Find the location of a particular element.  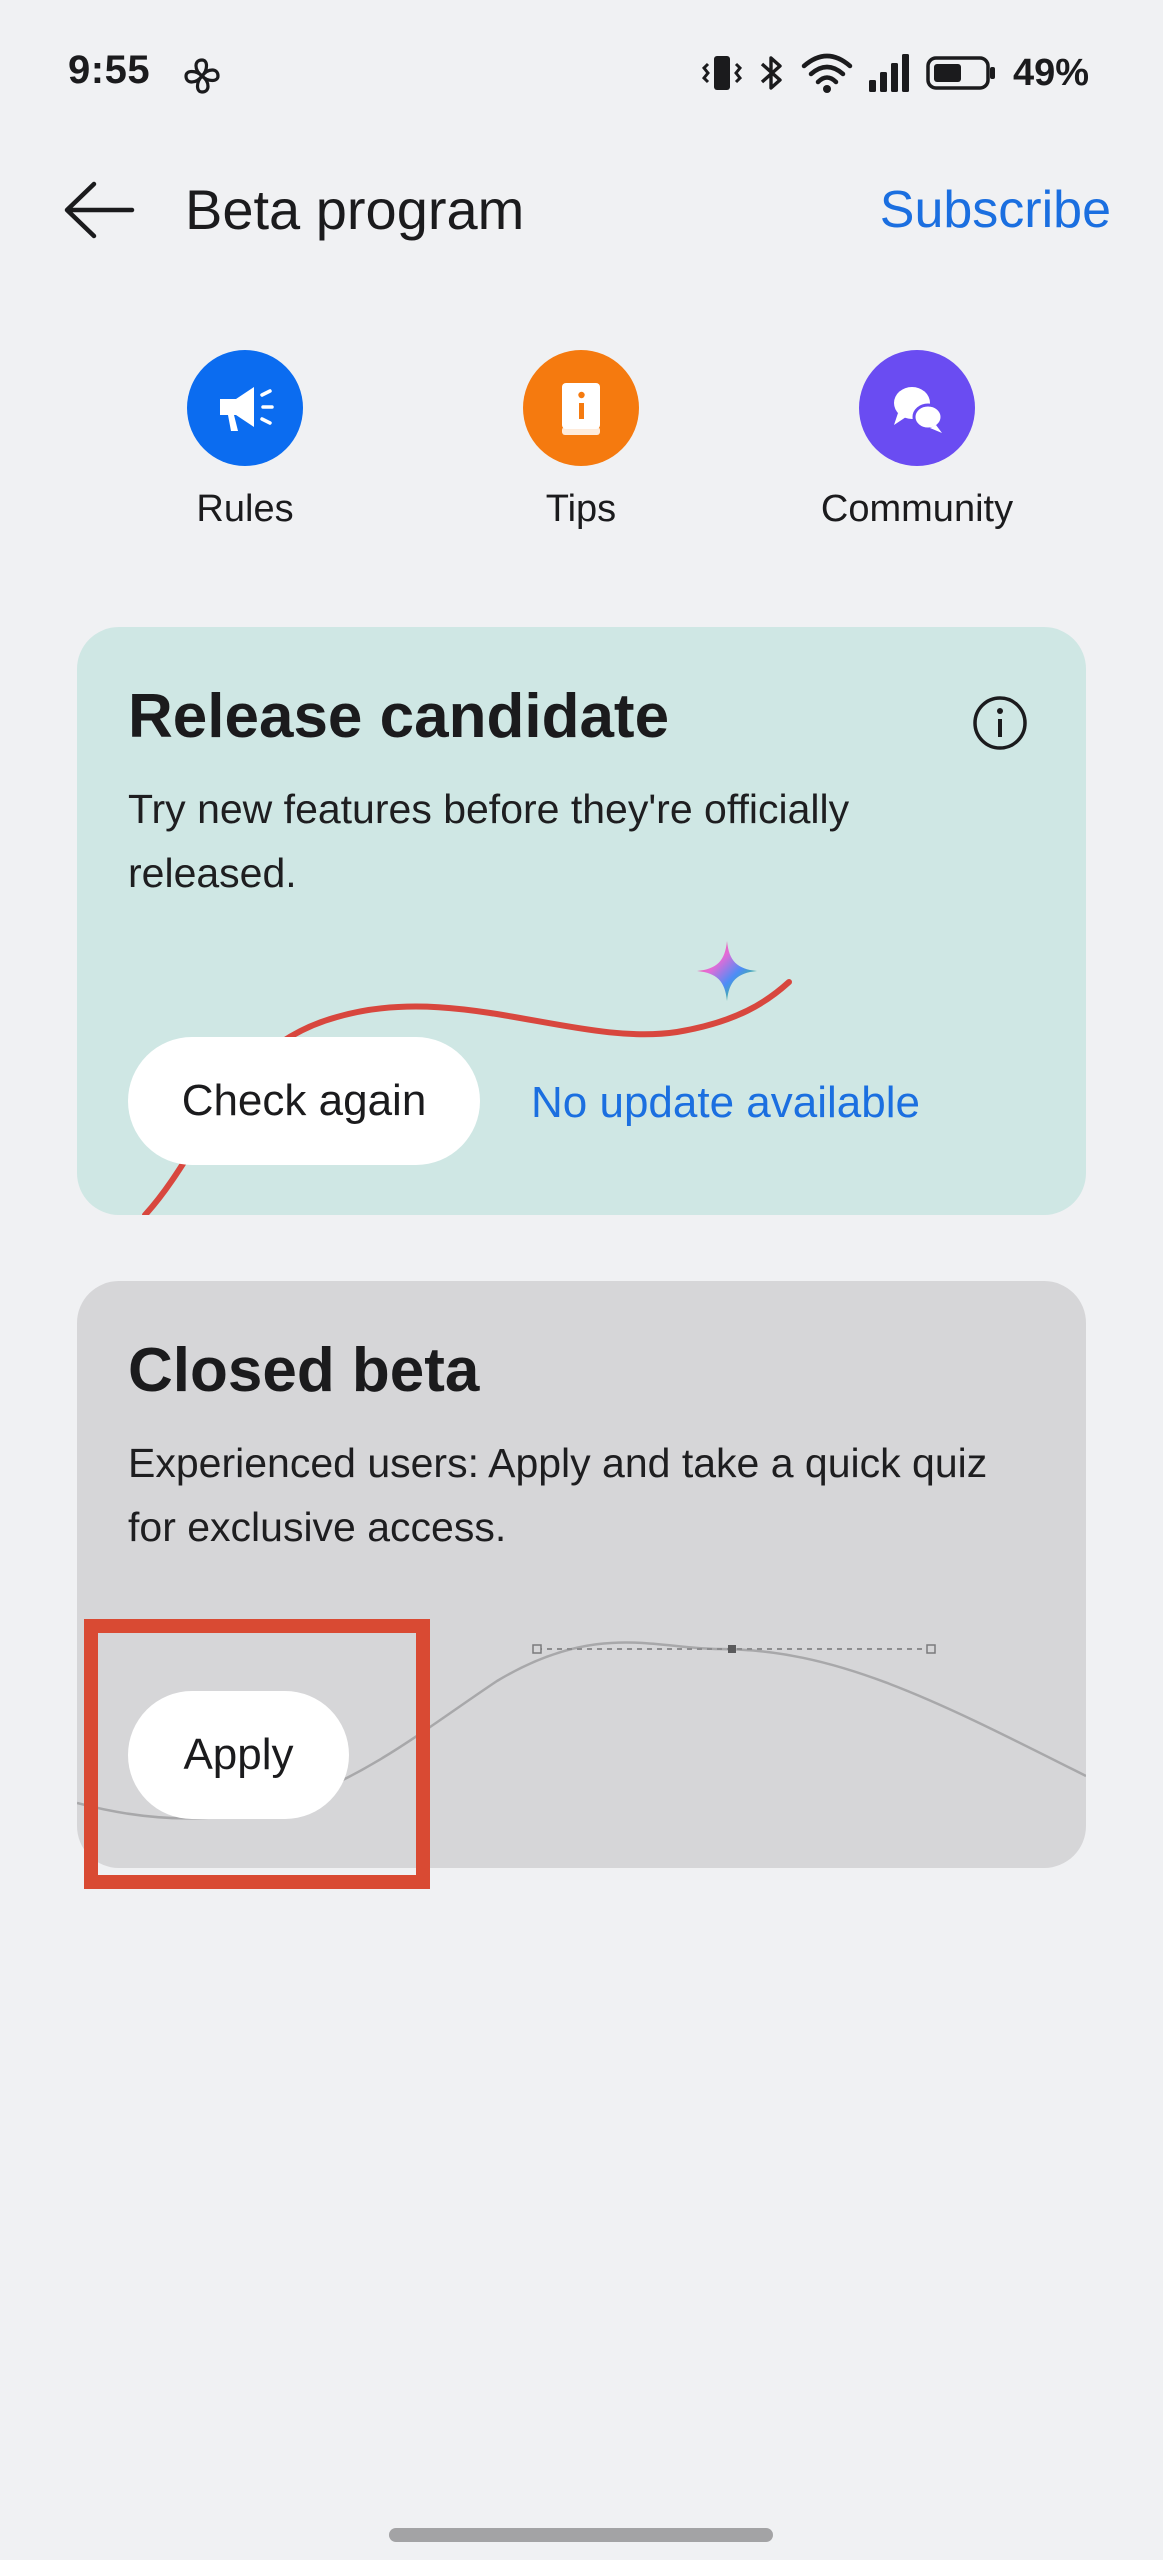

sparkle-icon is located at coordinates (727, 971).